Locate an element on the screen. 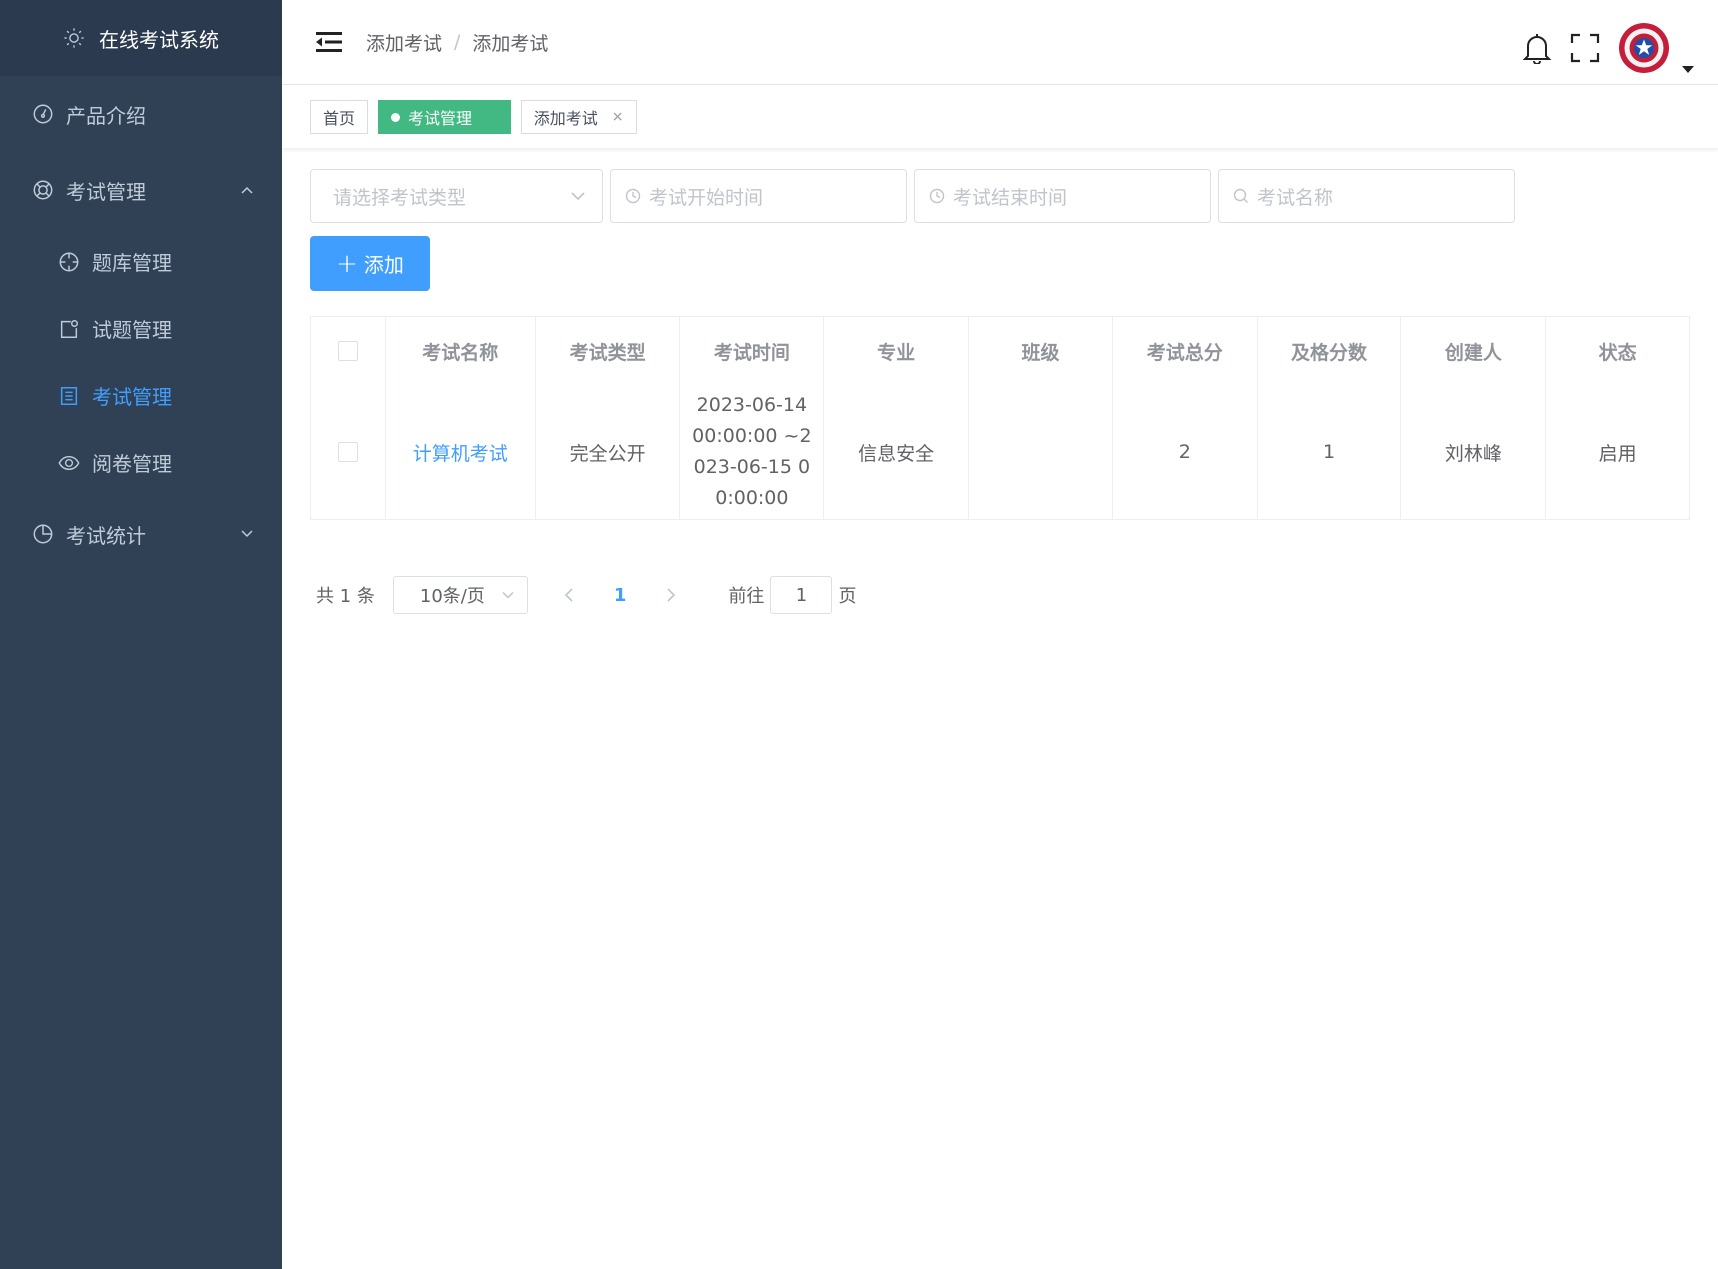  dashboard-icon is located at coordinates (43, 114).